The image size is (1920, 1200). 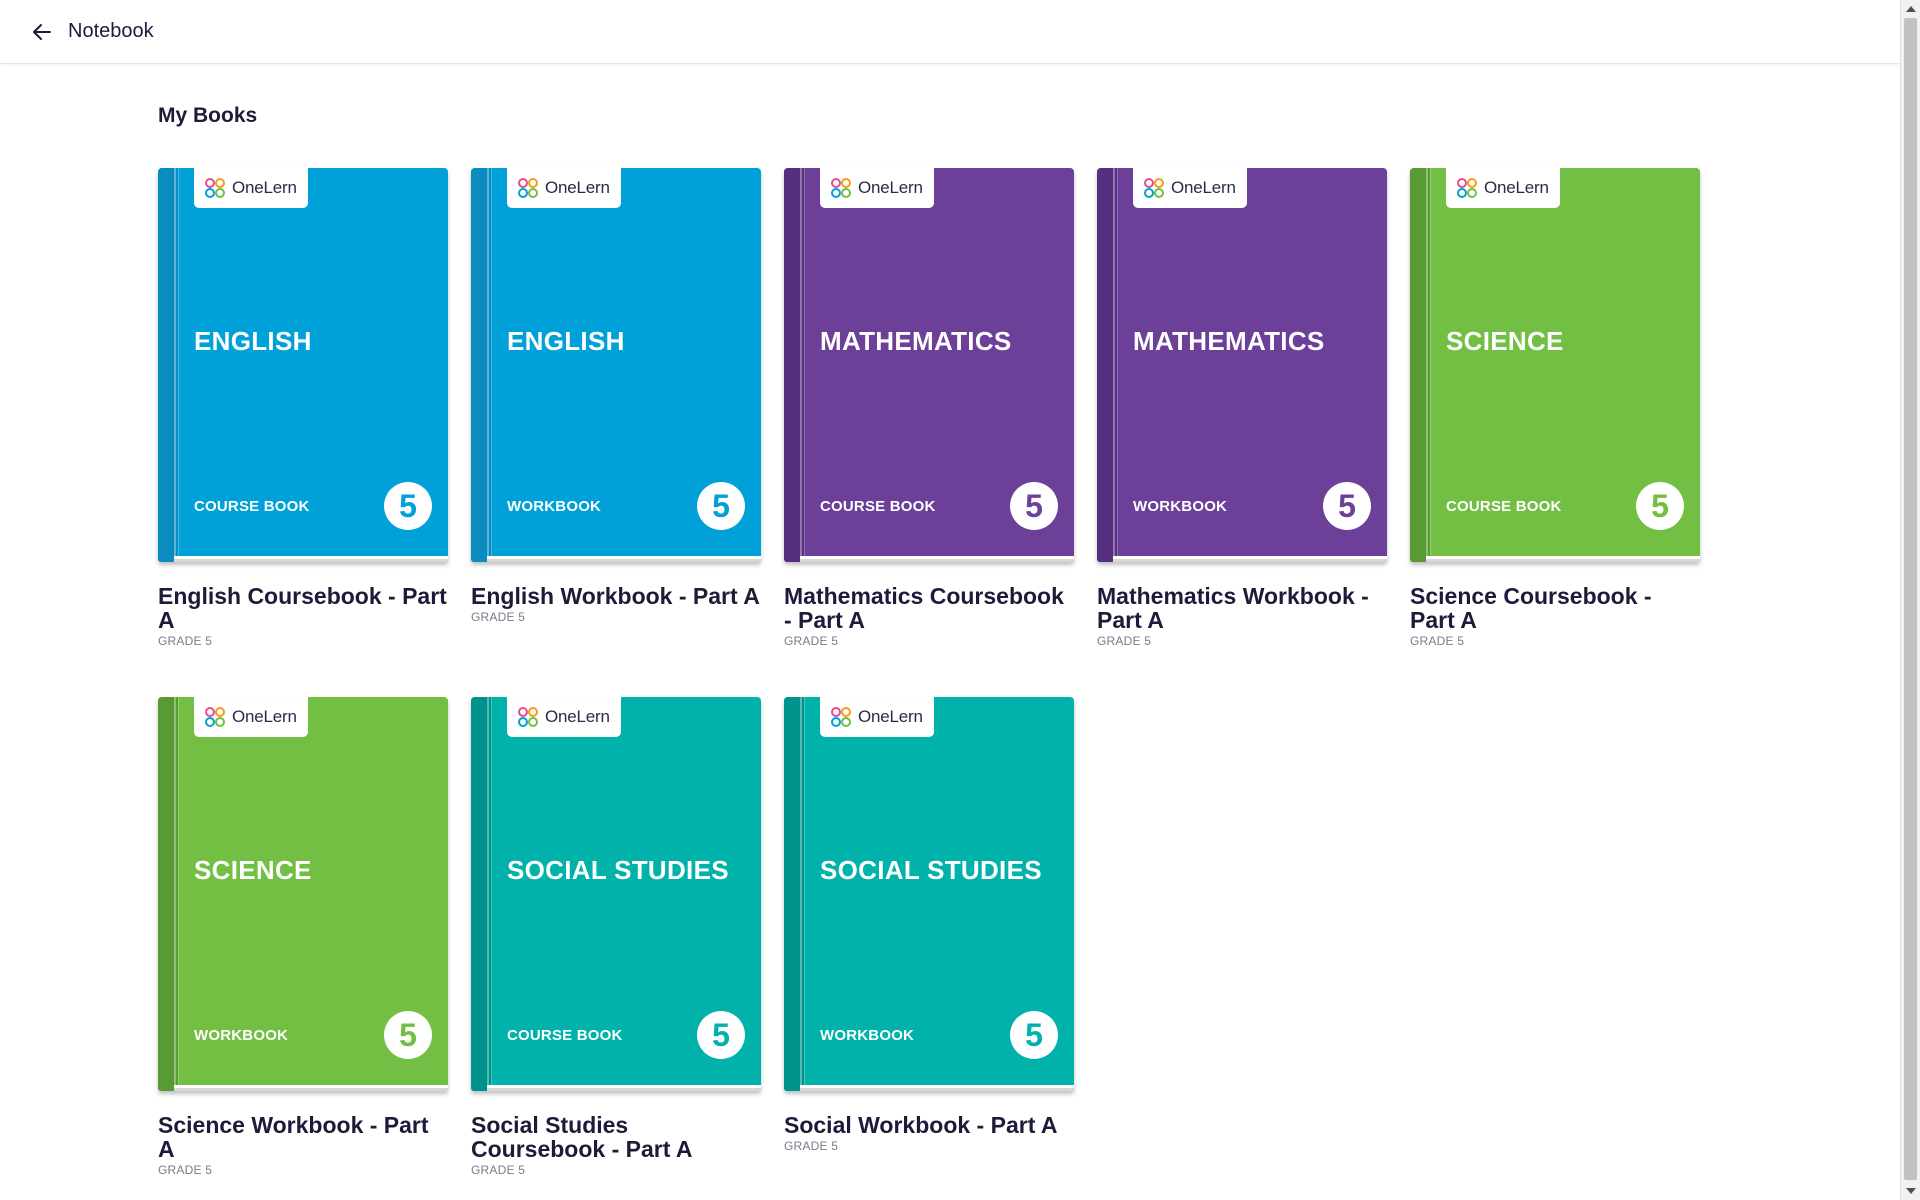 I want to click on book-cover: OneLern SCIENCE COURSE BOOK 5, so click(x=1555, y=365).